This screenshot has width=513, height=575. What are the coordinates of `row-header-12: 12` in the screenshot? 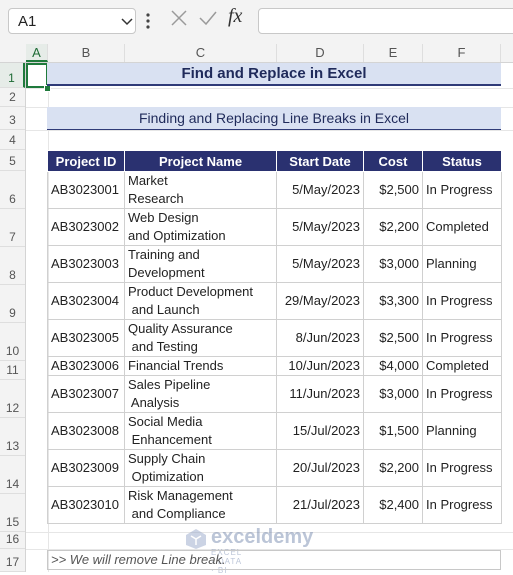 It's located at (12, 399).